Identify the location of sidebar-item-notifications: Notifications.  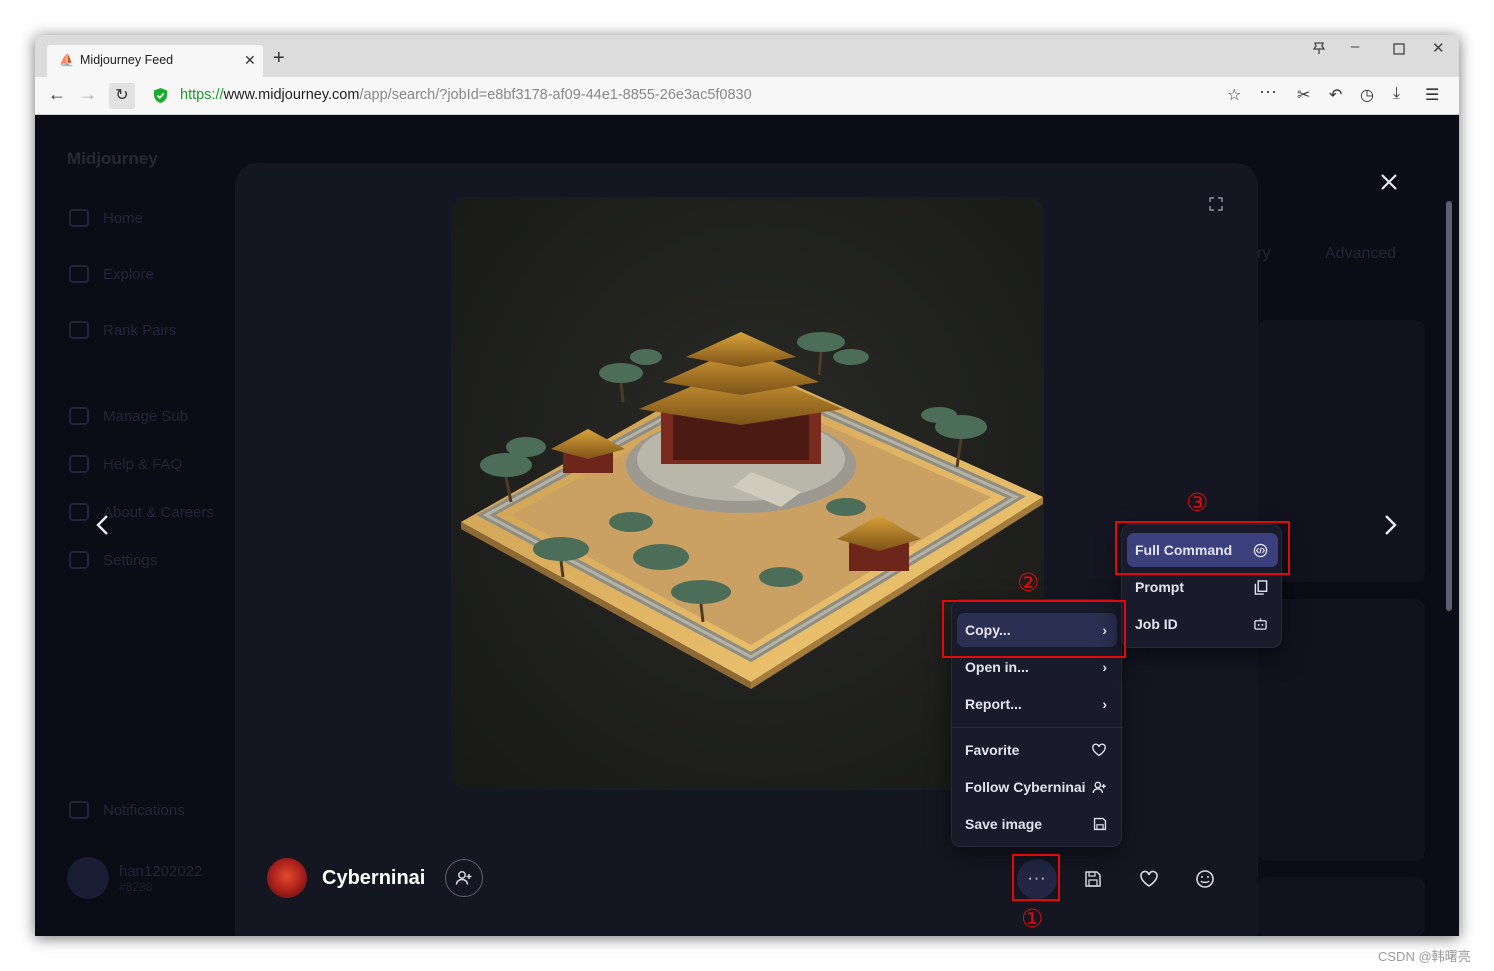
(127, 810).